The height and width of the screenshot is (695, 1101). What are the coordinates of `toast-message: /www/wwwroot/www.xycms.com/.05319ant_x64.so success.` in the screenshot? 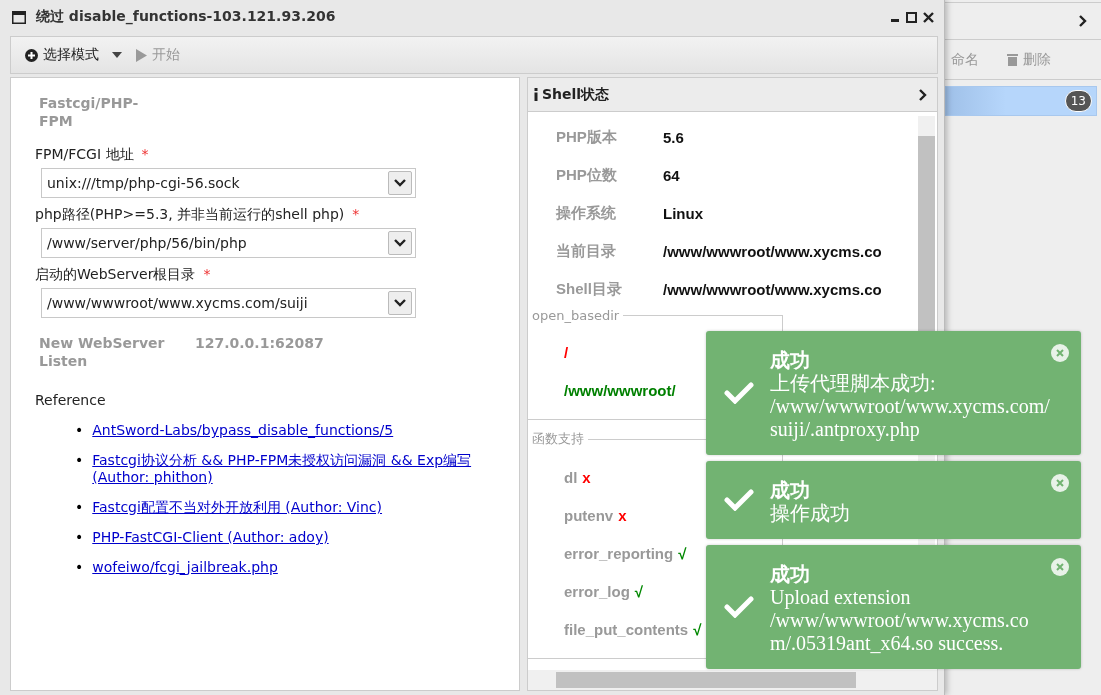 It's located at (900, 632).